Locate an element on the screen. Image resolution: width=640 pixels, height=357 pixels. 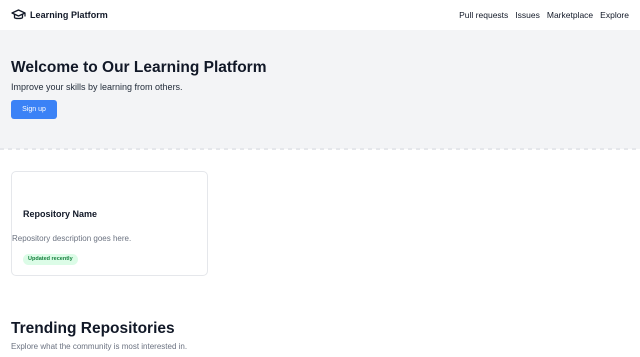
nav-link-issues: Issues is located at coordinates (527, 15).